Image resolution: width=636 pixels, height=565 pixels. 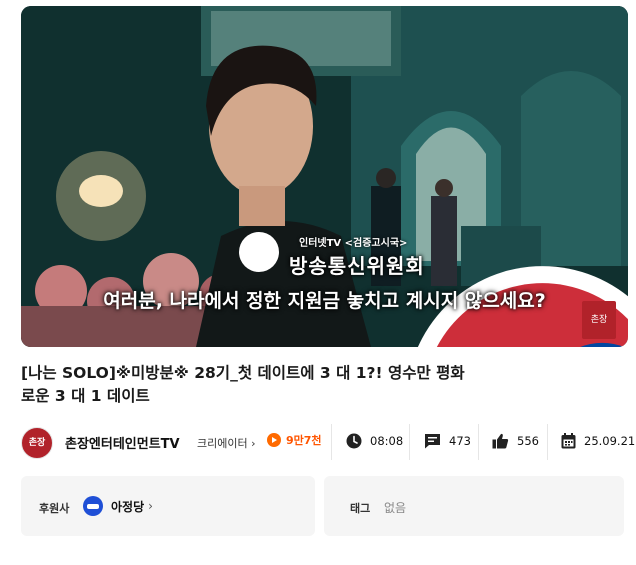 What do you see at coordinates (447, 441) in the screenshot?
I see `comment-stat: 473` at bounding box center [447, 441].